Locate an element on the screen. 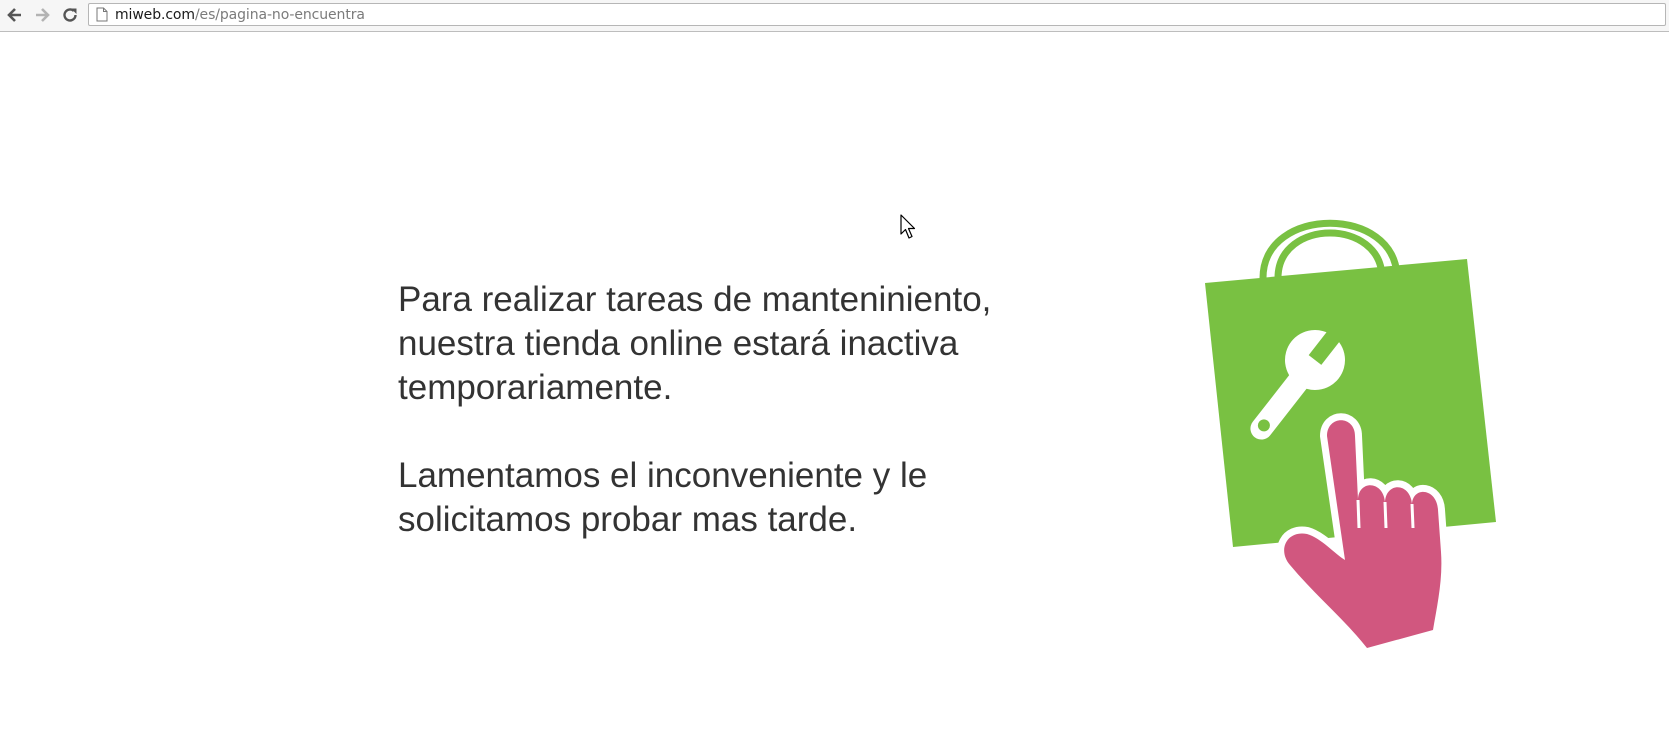 This screenshot has height=755, width=1669. mouse-cursor-icon is located at coordinates (908, 226).